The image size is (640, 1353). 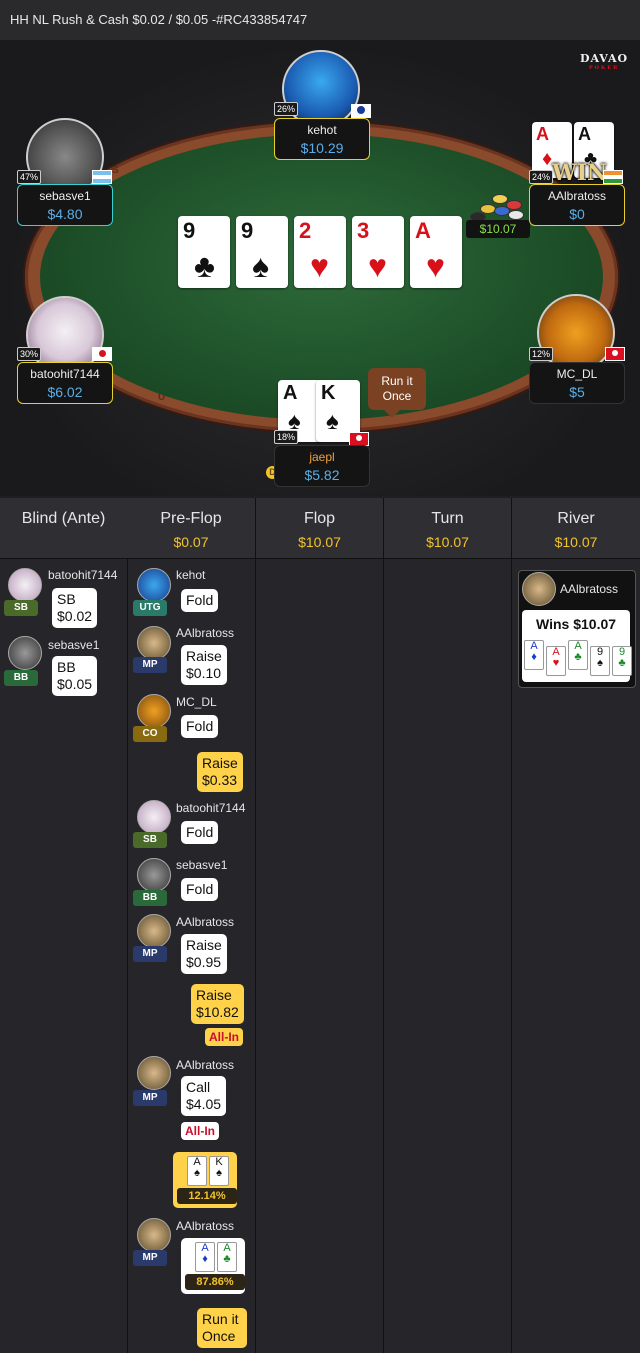 I want to click on equity-jaepl: 18%, so click(x=286, y=437).